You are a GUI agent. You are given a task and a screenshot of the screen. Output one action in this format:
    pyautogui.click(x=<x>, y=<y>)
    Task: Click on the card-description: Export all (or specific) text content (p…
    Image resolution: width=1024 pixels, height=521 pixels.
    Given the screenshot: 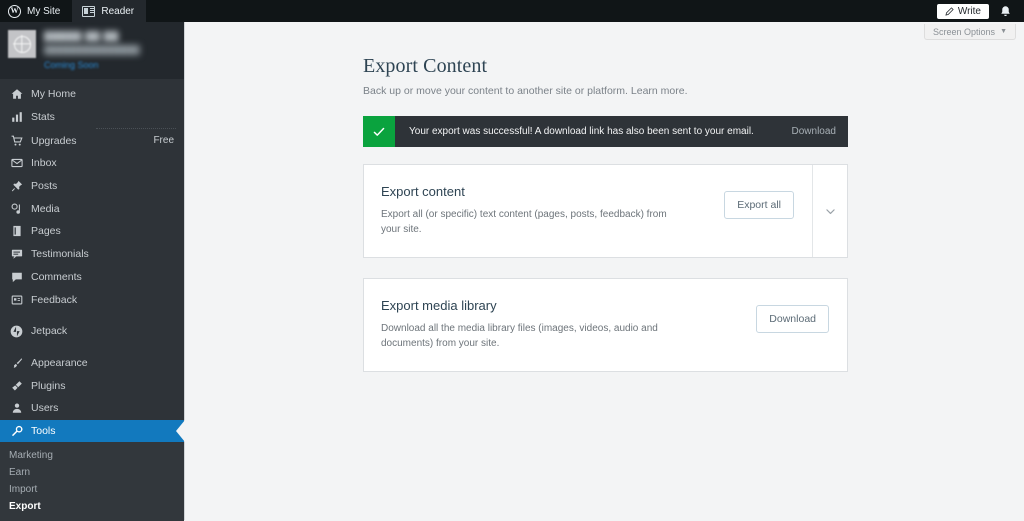 What is the action you would take?
    pyautogui.click(x=524, y=222)
    